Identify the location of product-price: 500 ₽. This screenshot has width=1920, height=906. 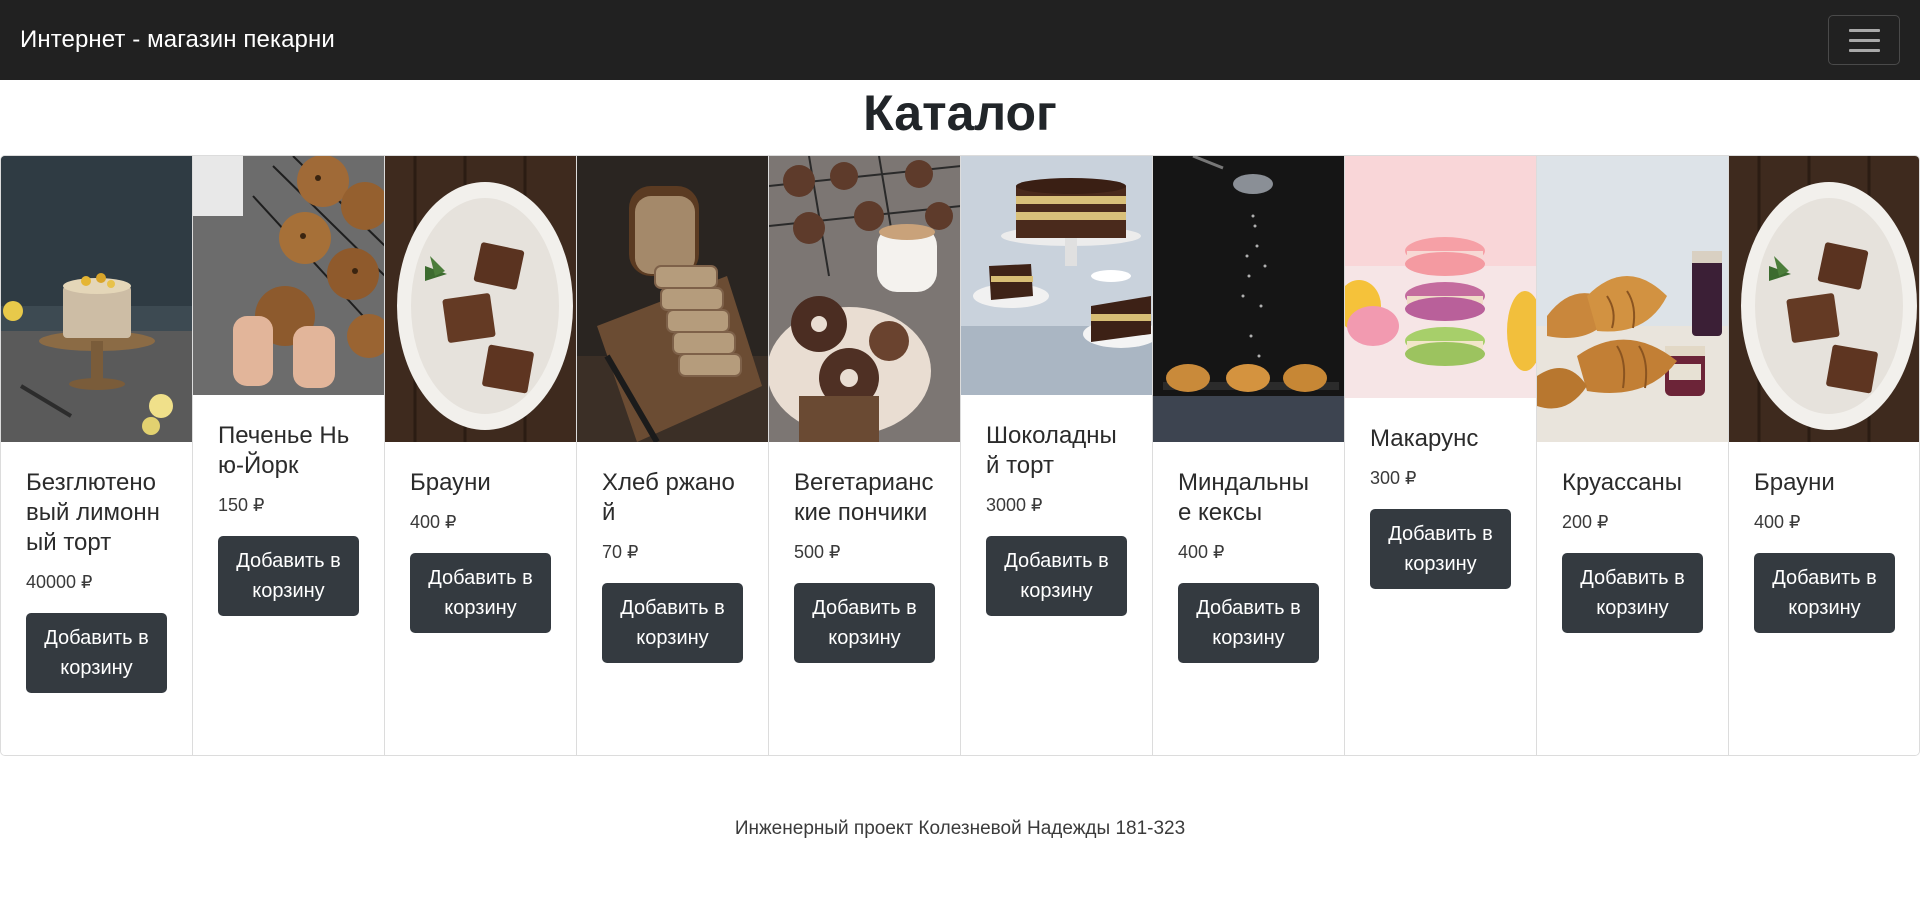
(817, 552).